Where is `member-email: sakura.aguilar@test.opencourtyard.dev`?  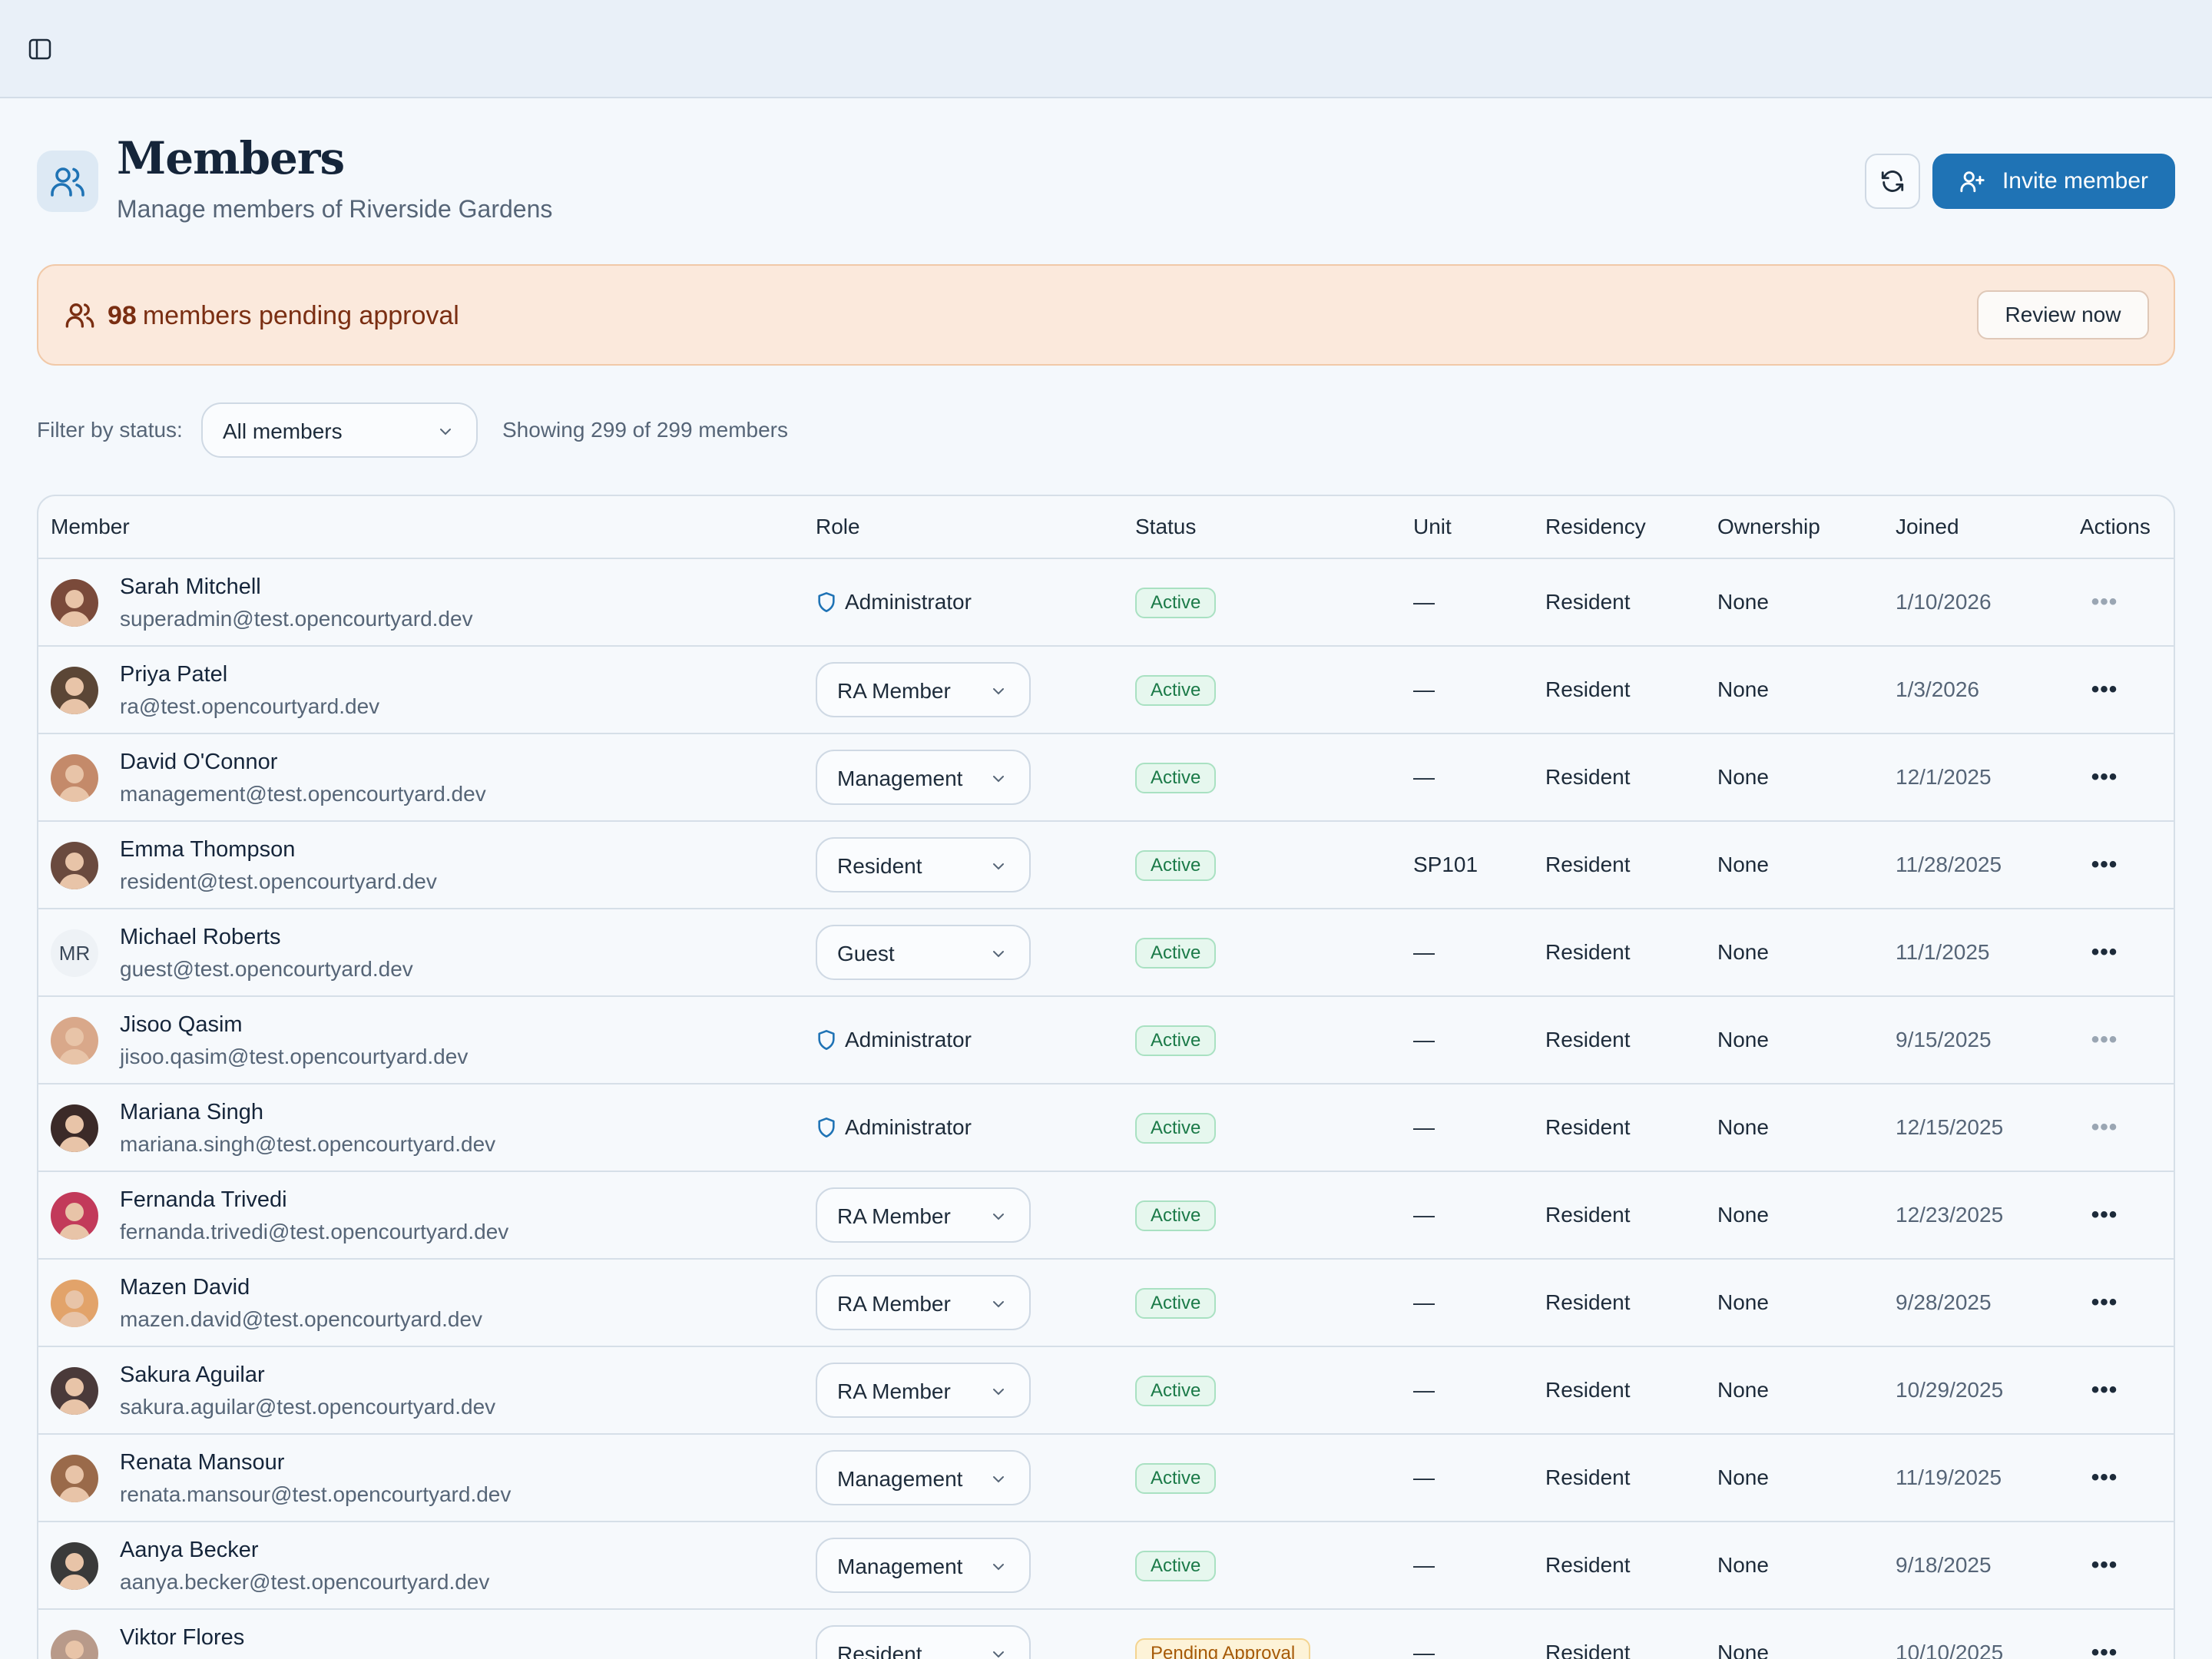
member-email: sakura.aguilar@test.opencourtyard.dev is located at coordinates (308, 1407).